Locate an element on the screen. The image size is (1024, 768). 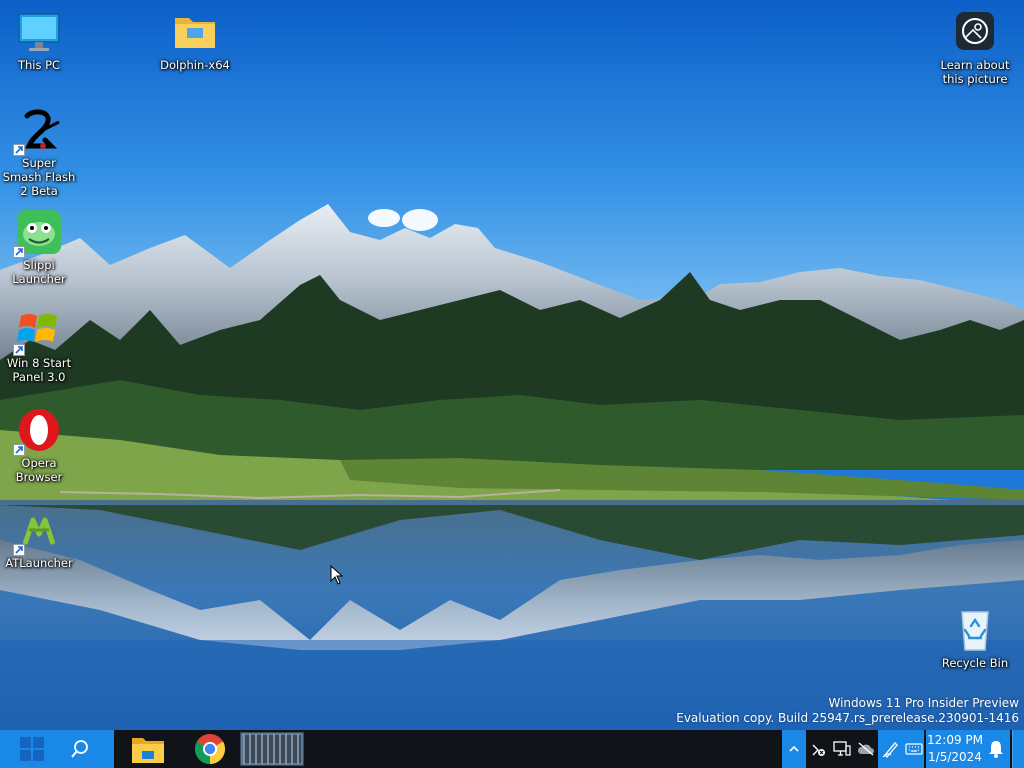
computer-icon is located at coordinates (39, 32).